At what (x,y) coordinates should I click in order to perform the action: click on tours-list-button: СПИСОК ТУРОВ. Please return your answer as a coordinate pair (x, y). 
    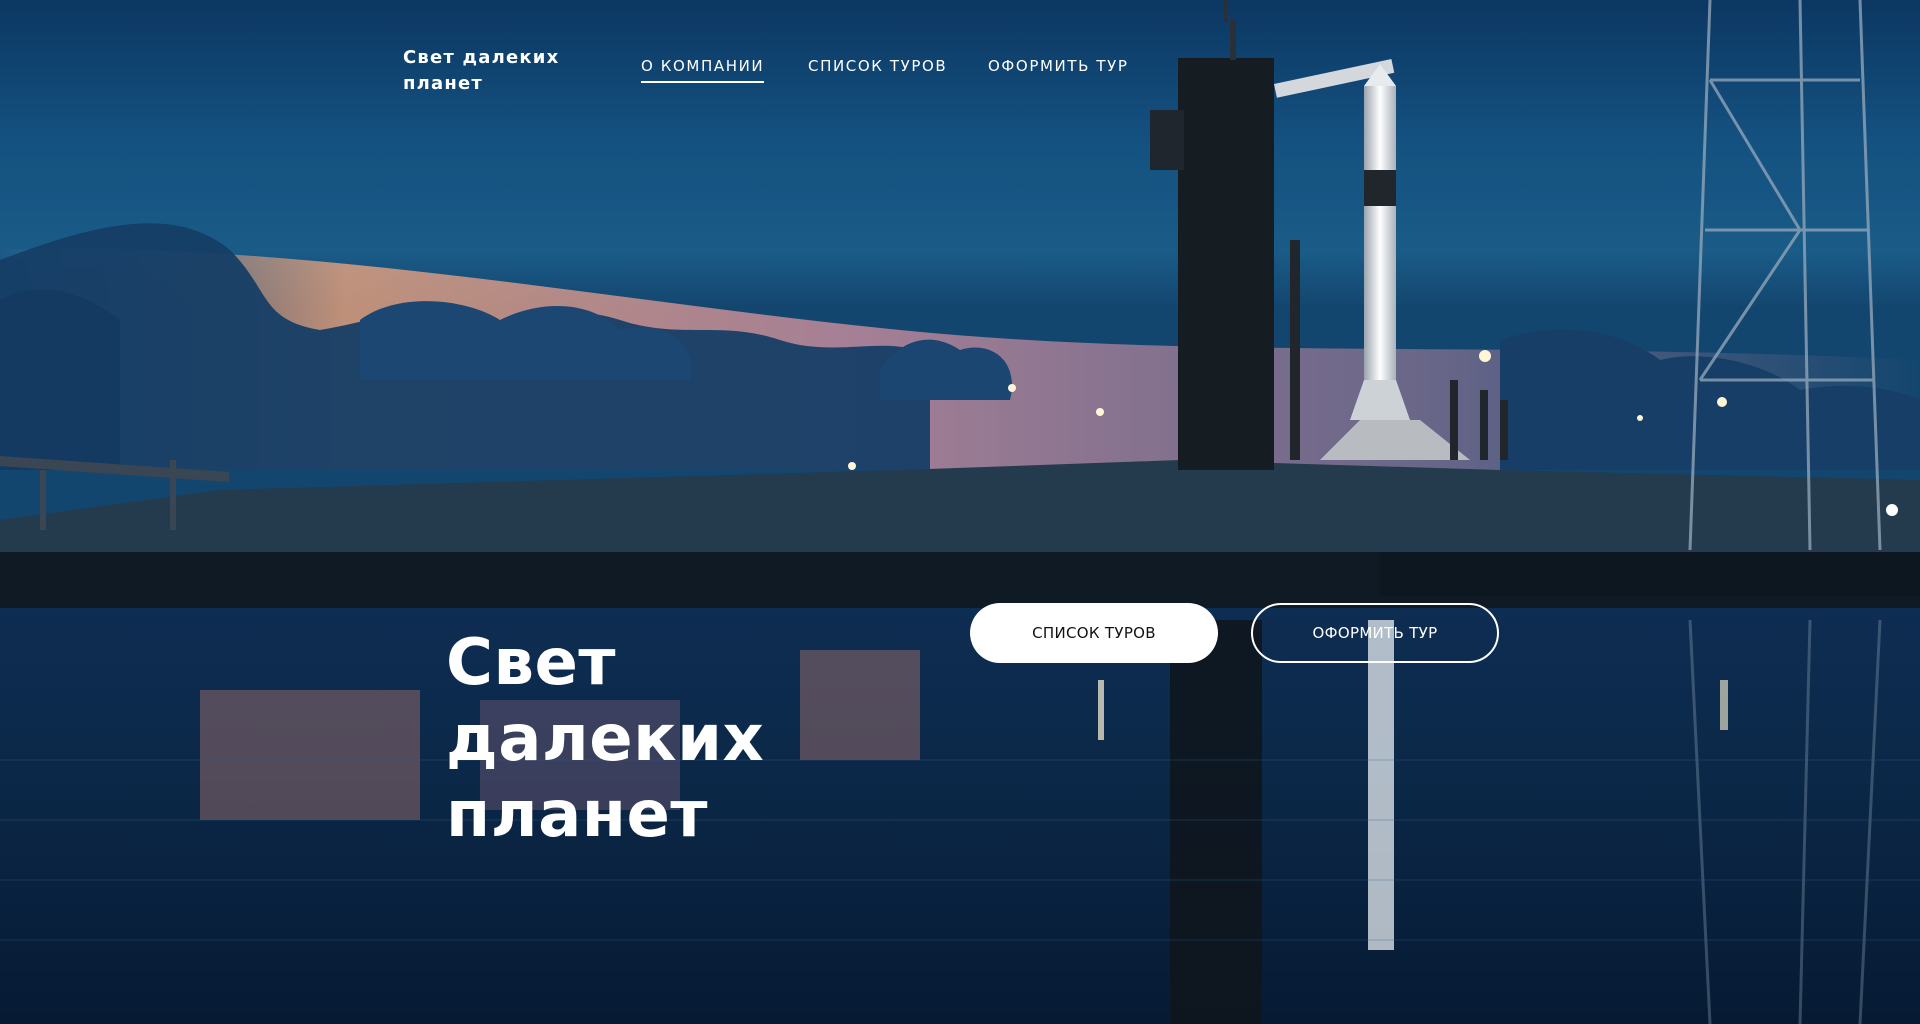
    Looking at the image, I should click on (1094, 633).